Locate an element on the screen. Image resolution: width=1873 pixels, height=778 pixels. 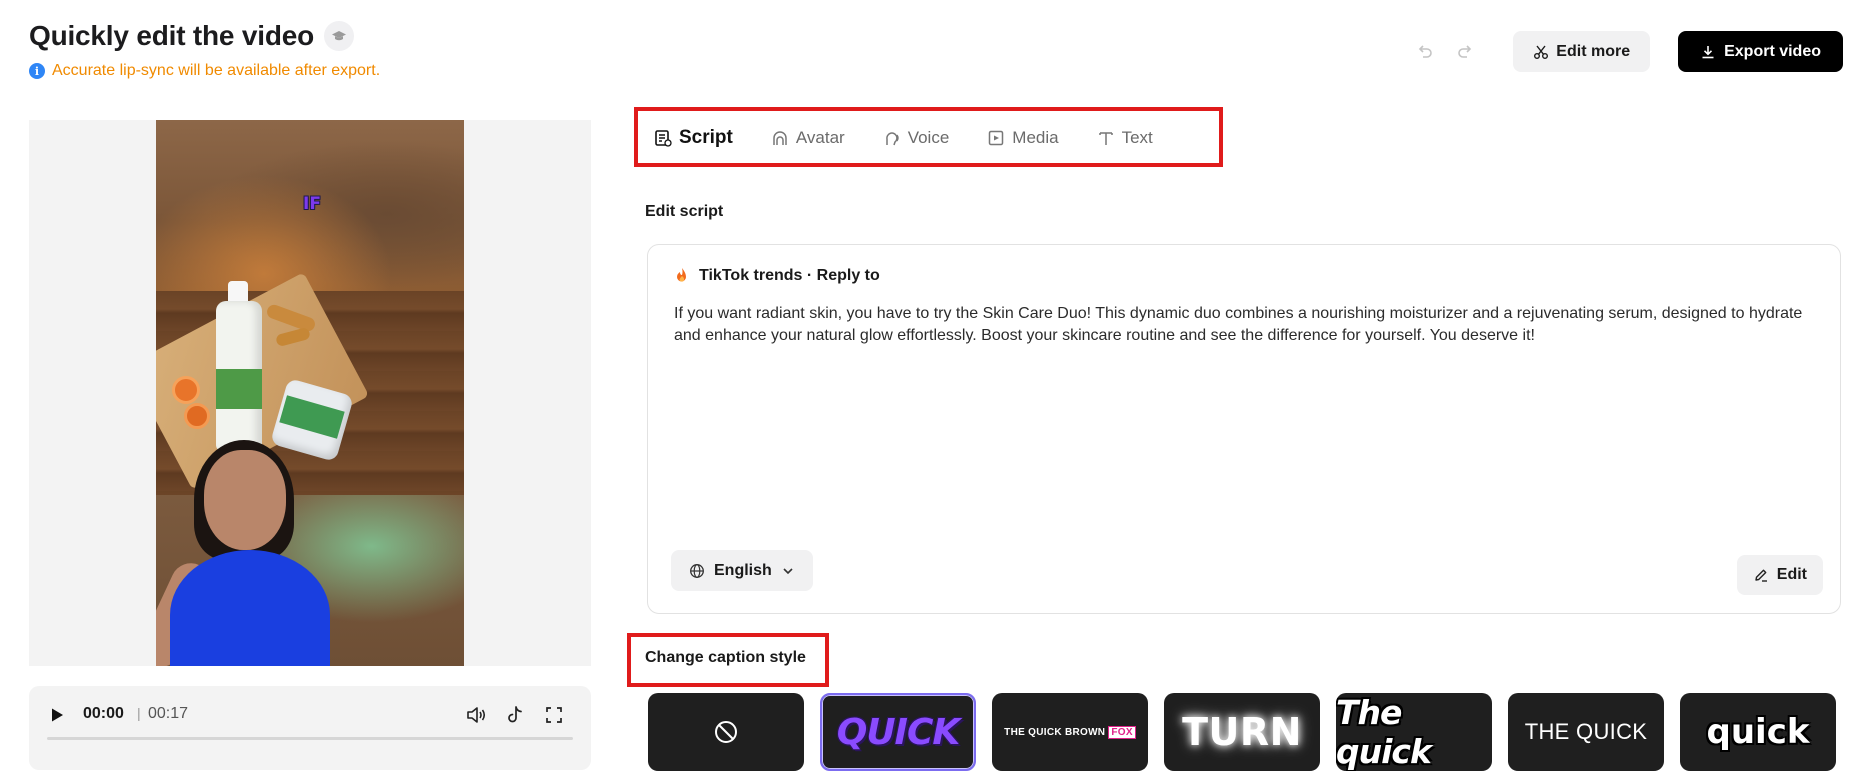
current-time: 00:00 is located at coordinates (103, 713).